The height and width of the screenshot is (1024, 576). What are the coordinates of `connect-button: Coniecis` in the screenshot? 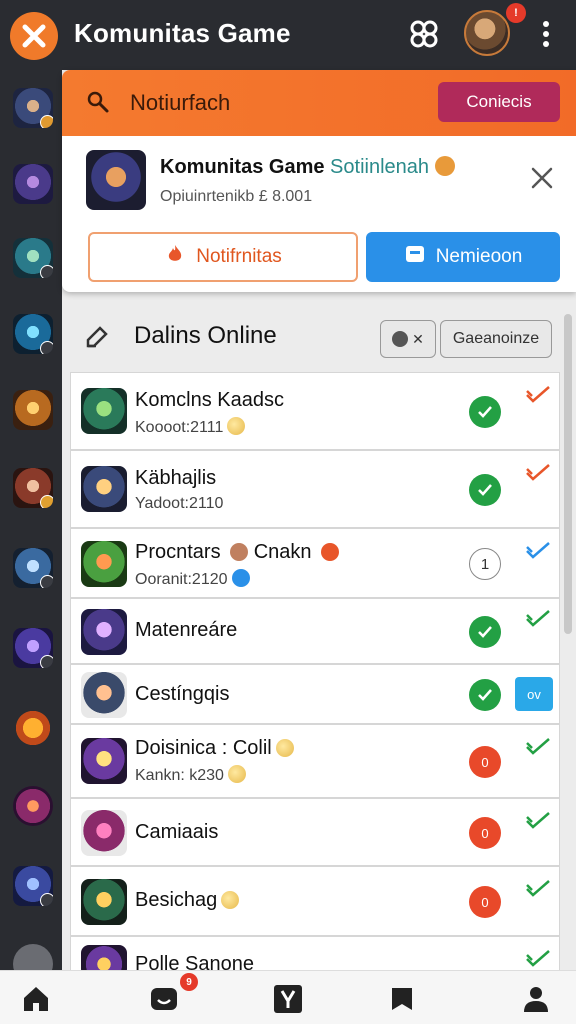 It's located at (499, 102).